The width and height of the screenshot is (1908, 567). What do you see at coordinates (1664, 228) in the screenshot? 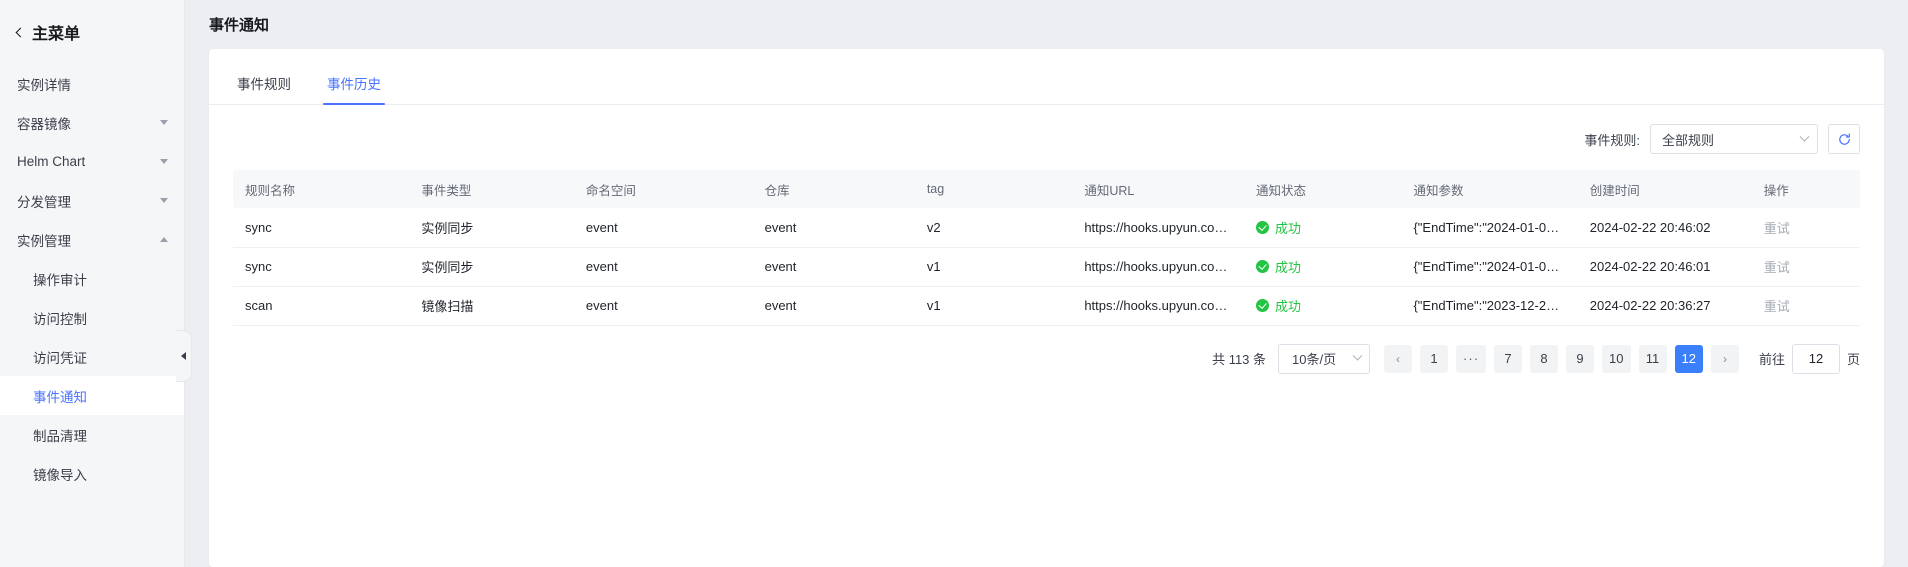
I see `cell-created-at: 2024-02-22 20:46:02` at bounding box center [1664, 228].